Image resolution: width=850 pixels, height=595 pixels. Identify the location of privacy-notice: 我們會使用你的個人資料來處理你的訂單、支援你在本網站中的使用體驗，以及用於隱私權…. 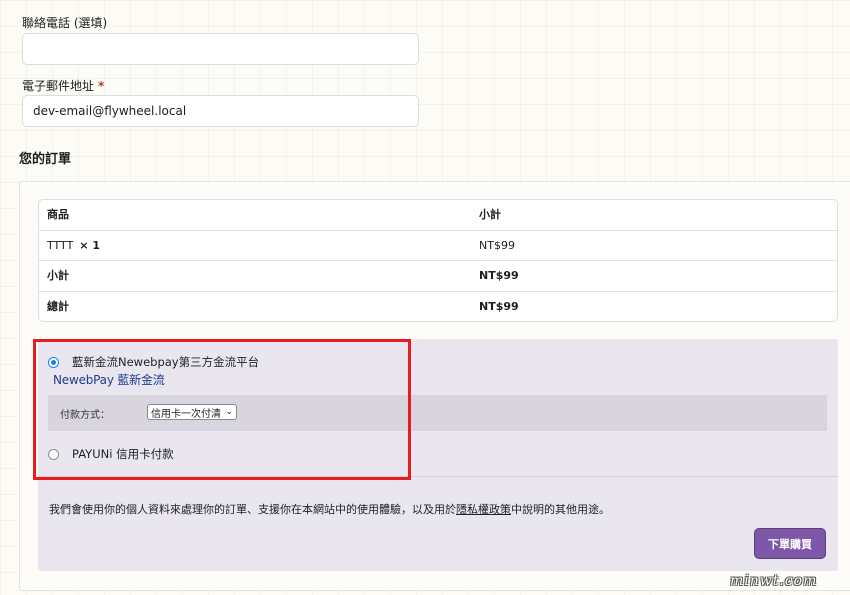
(329, 509).